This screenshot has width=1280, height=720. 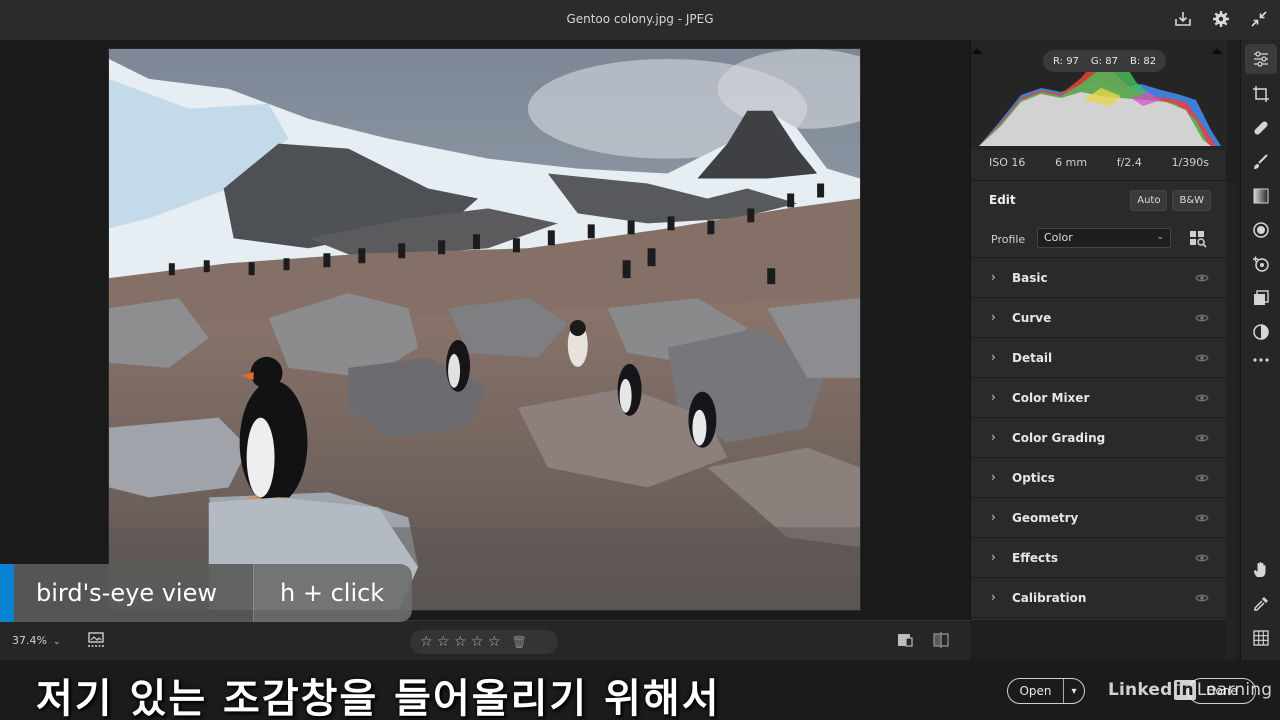 I want to click on section-calibration: › Calibration, so click(x=1099, y=598).